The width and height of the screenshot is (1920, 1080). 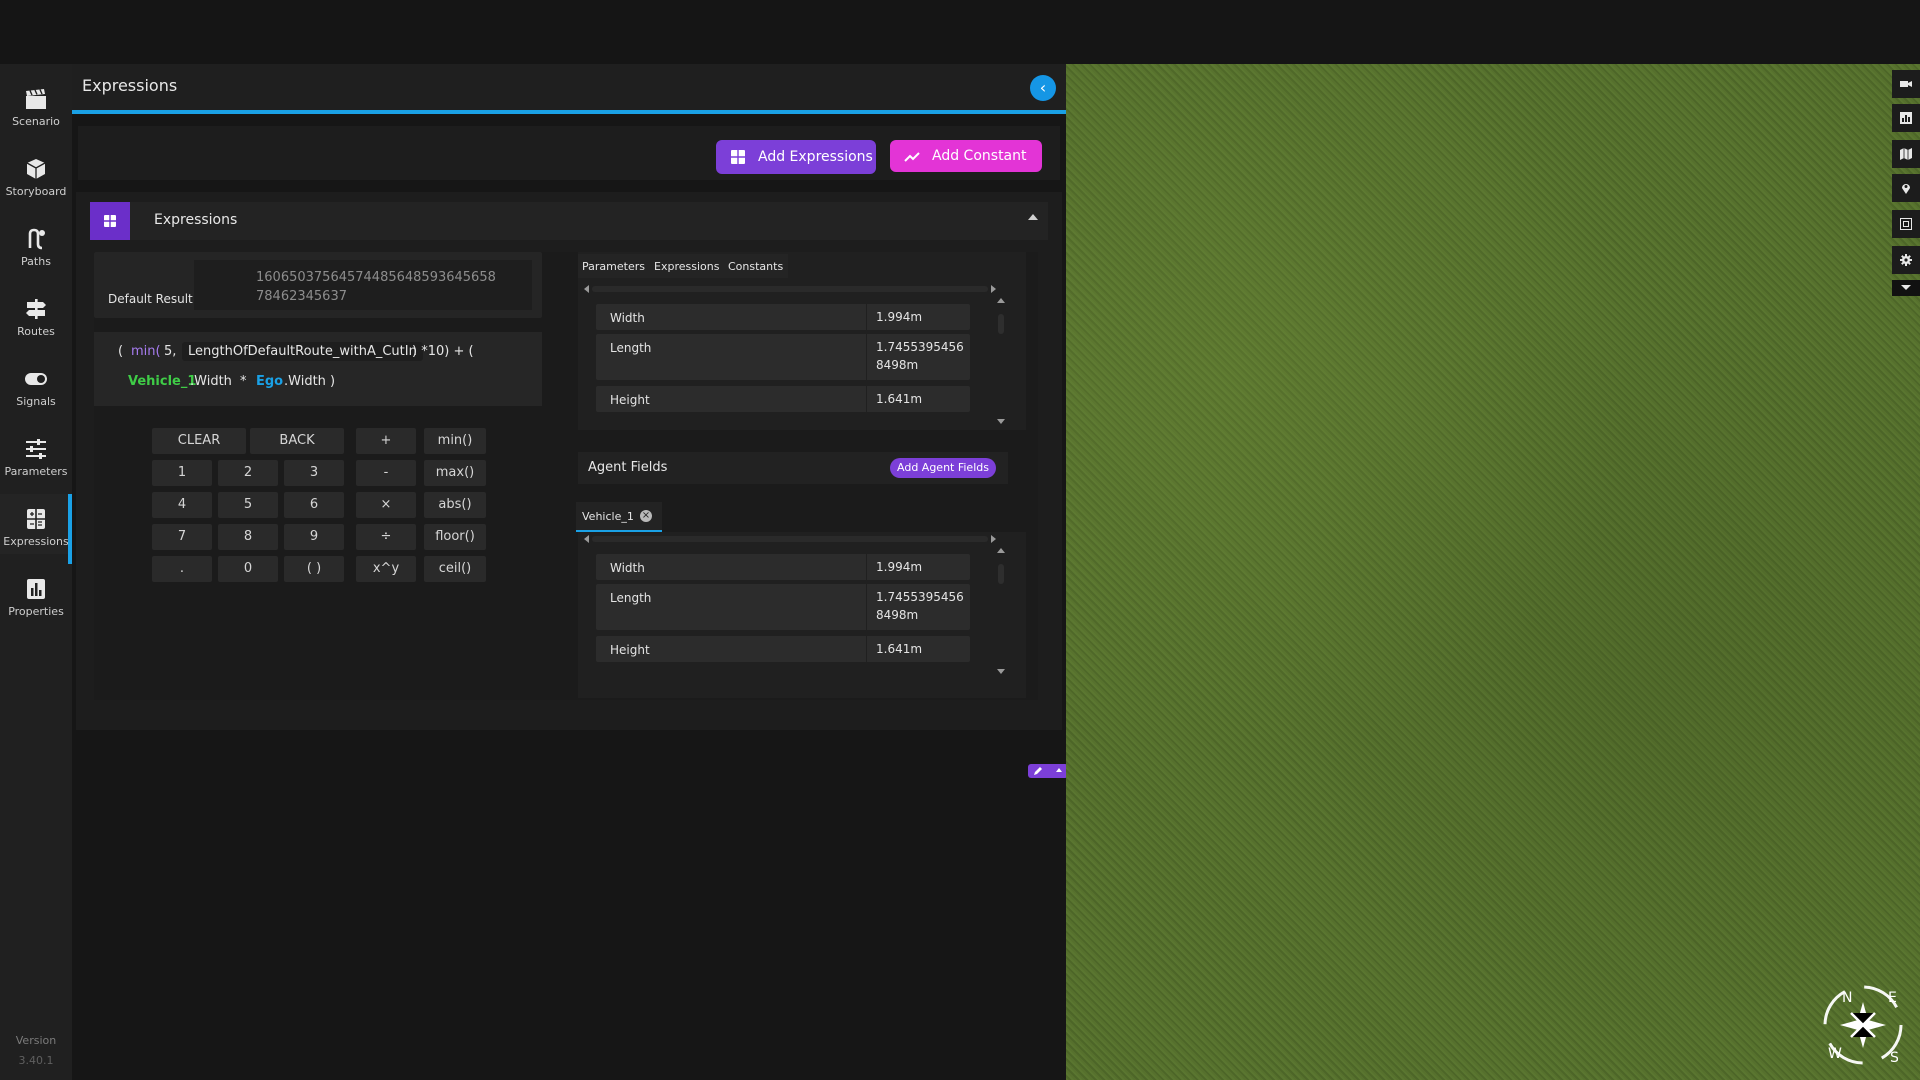 I want to click on catalog-row: Width 1.994m, so click(x=783, y=317).